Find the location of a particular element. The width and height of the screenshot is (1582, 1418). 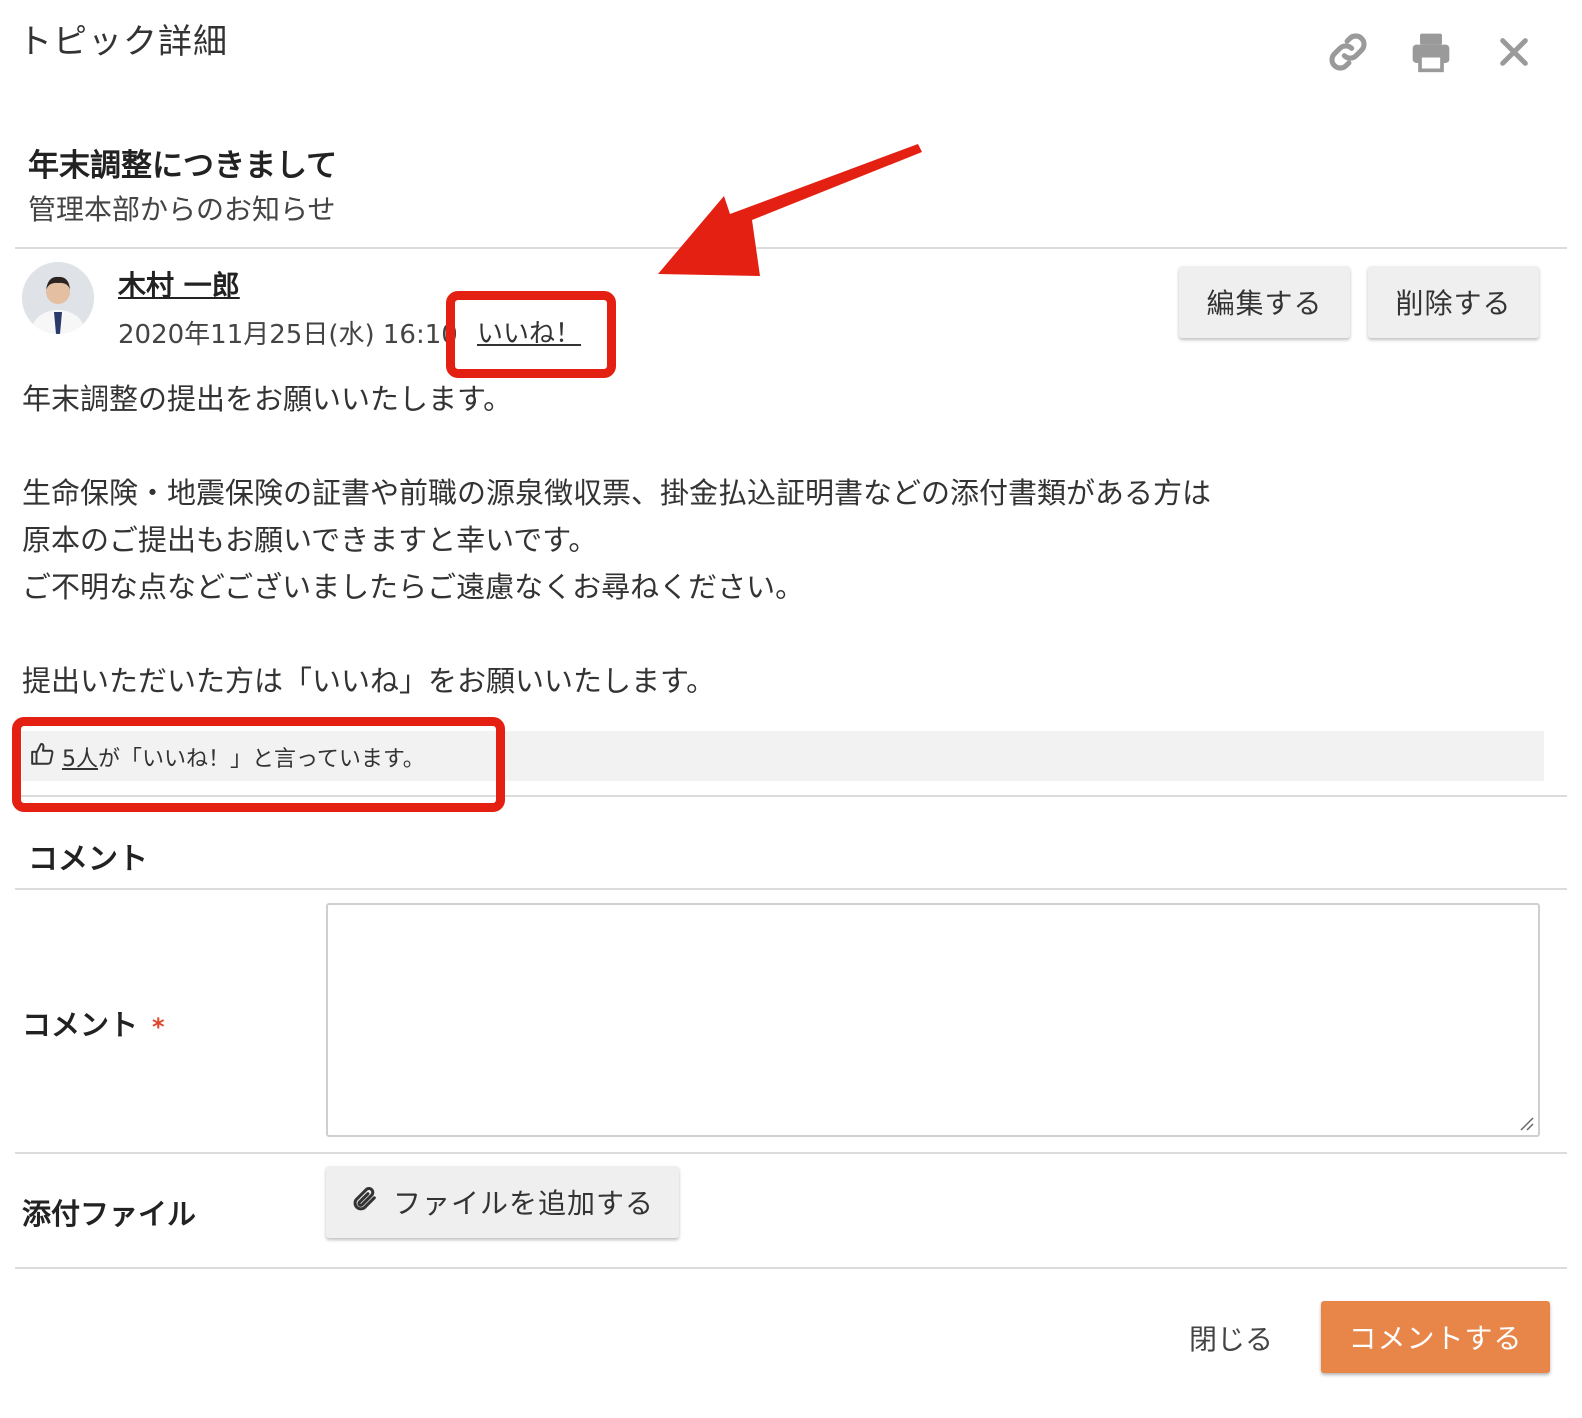

avatar is located at coordinates (58, 298).